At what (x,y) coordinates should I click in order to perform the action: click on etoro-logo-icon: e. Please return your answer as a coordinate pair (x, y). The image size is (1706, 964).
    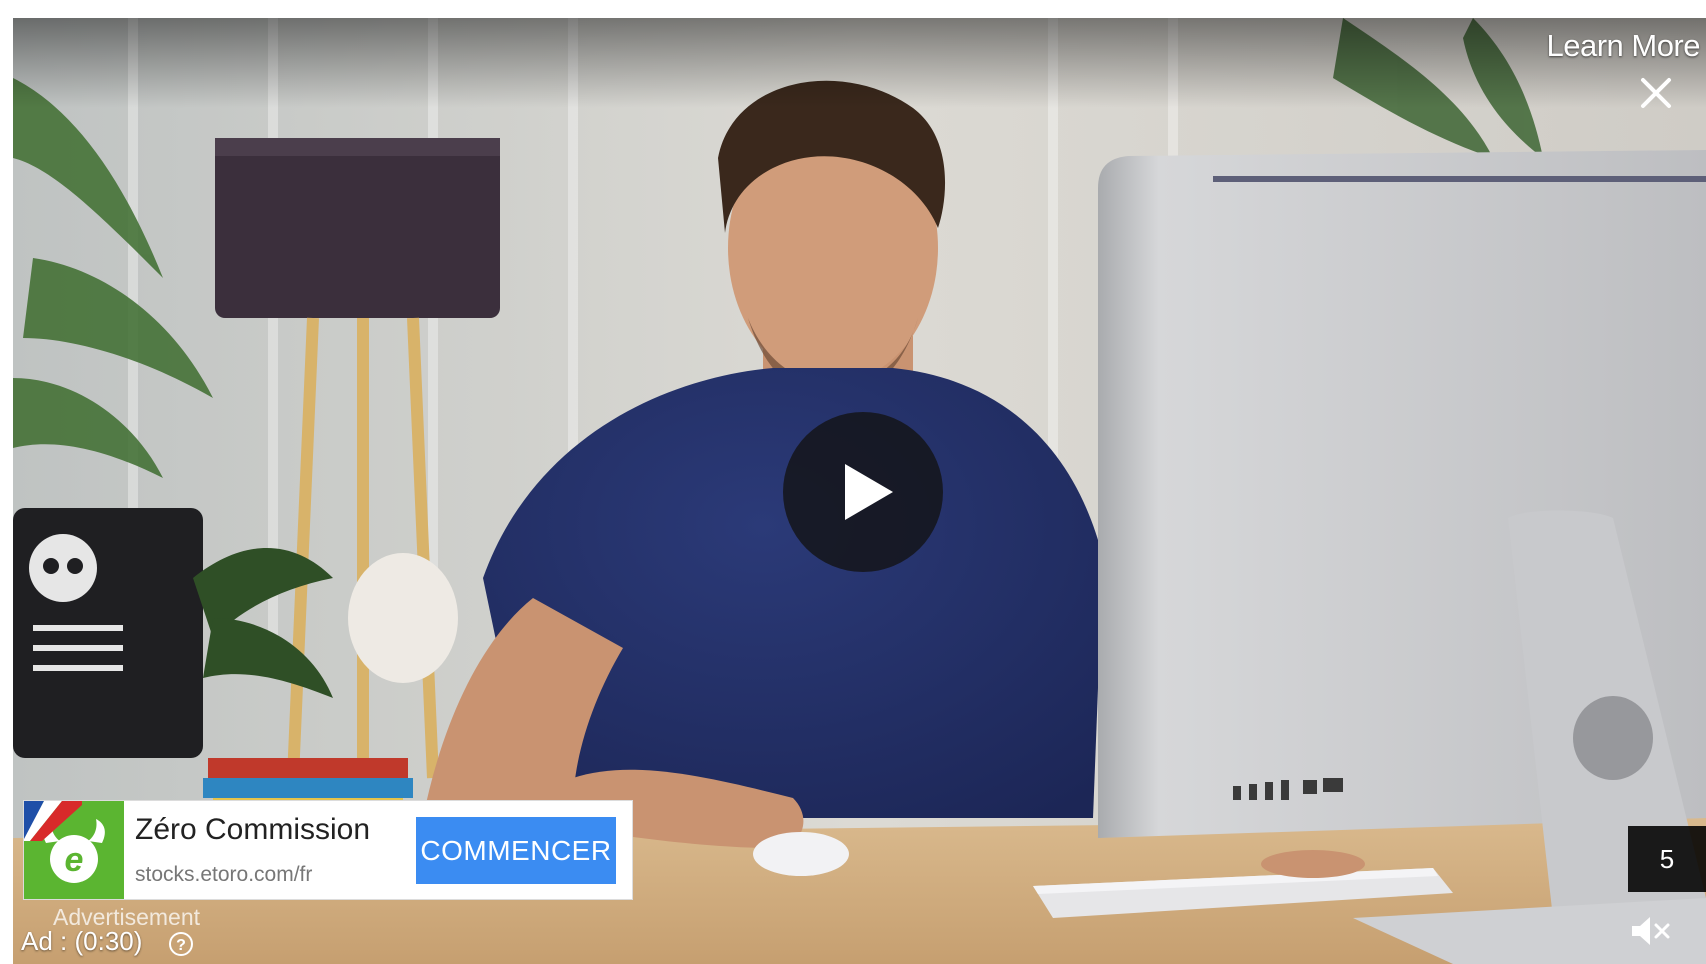
    Looking at the image, I should click on (74, 850).